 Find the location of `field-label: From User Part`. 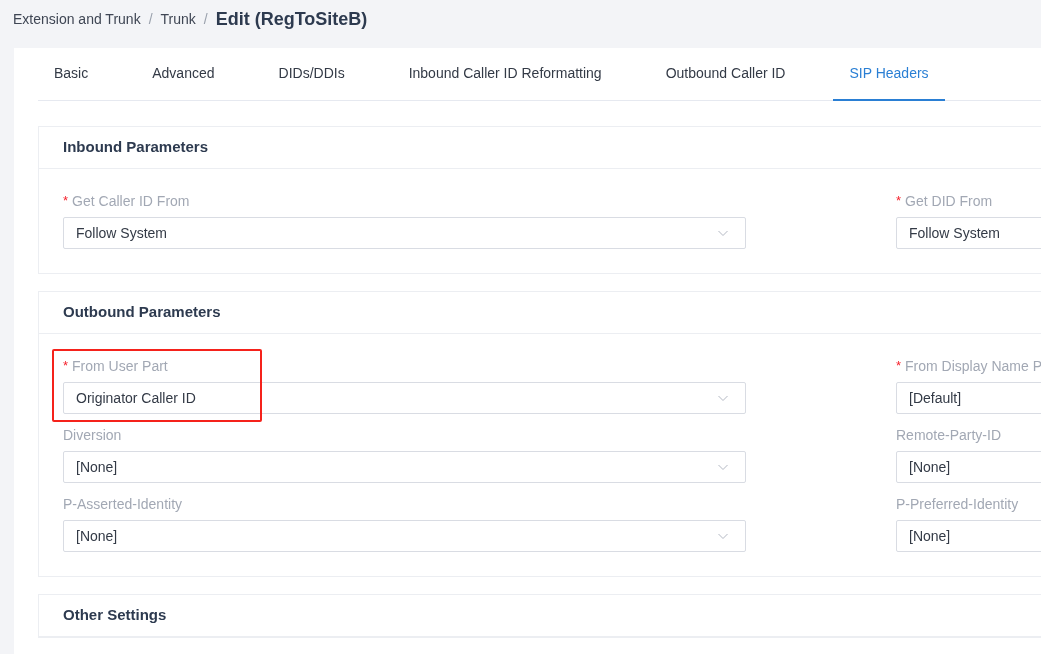

field-label: From User Part is located at coordinates (120, 366).